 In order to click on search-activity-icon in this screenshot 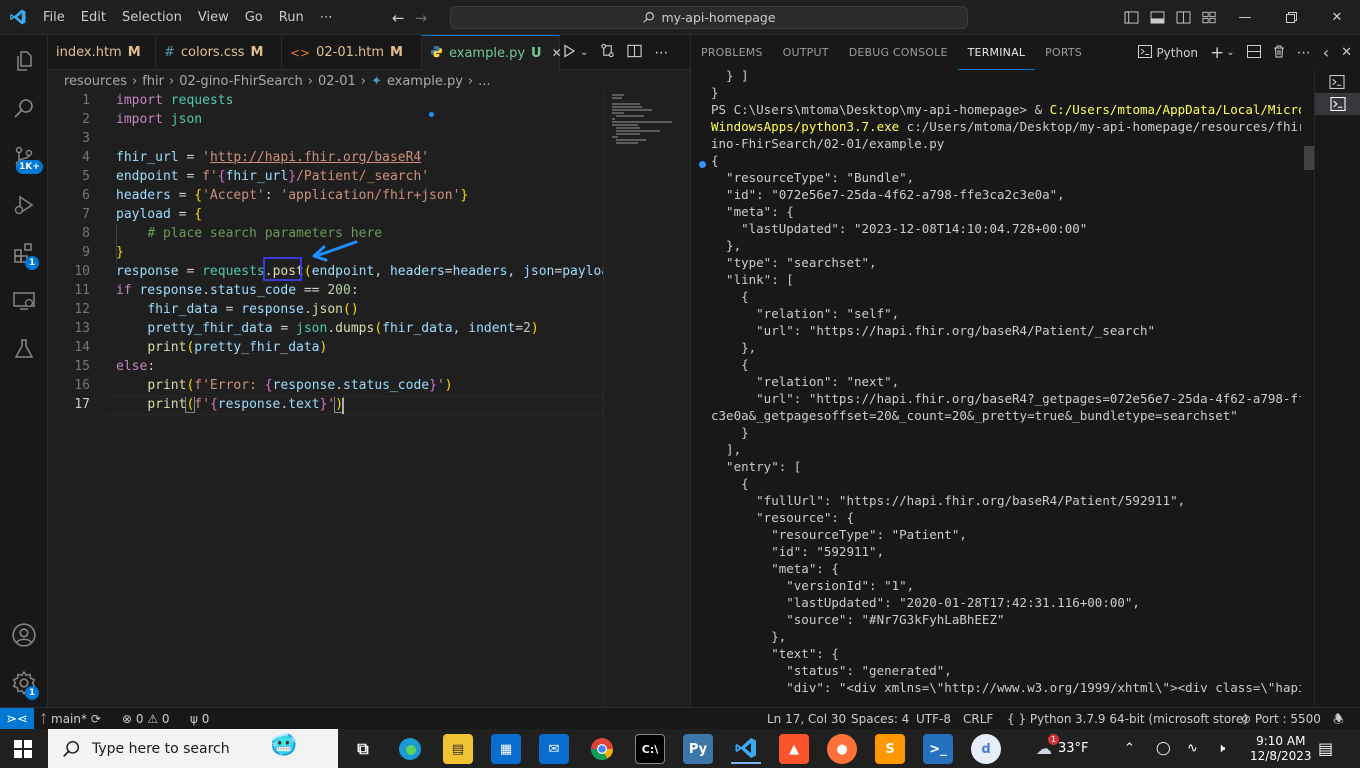, I will do `click(24, 109)`.